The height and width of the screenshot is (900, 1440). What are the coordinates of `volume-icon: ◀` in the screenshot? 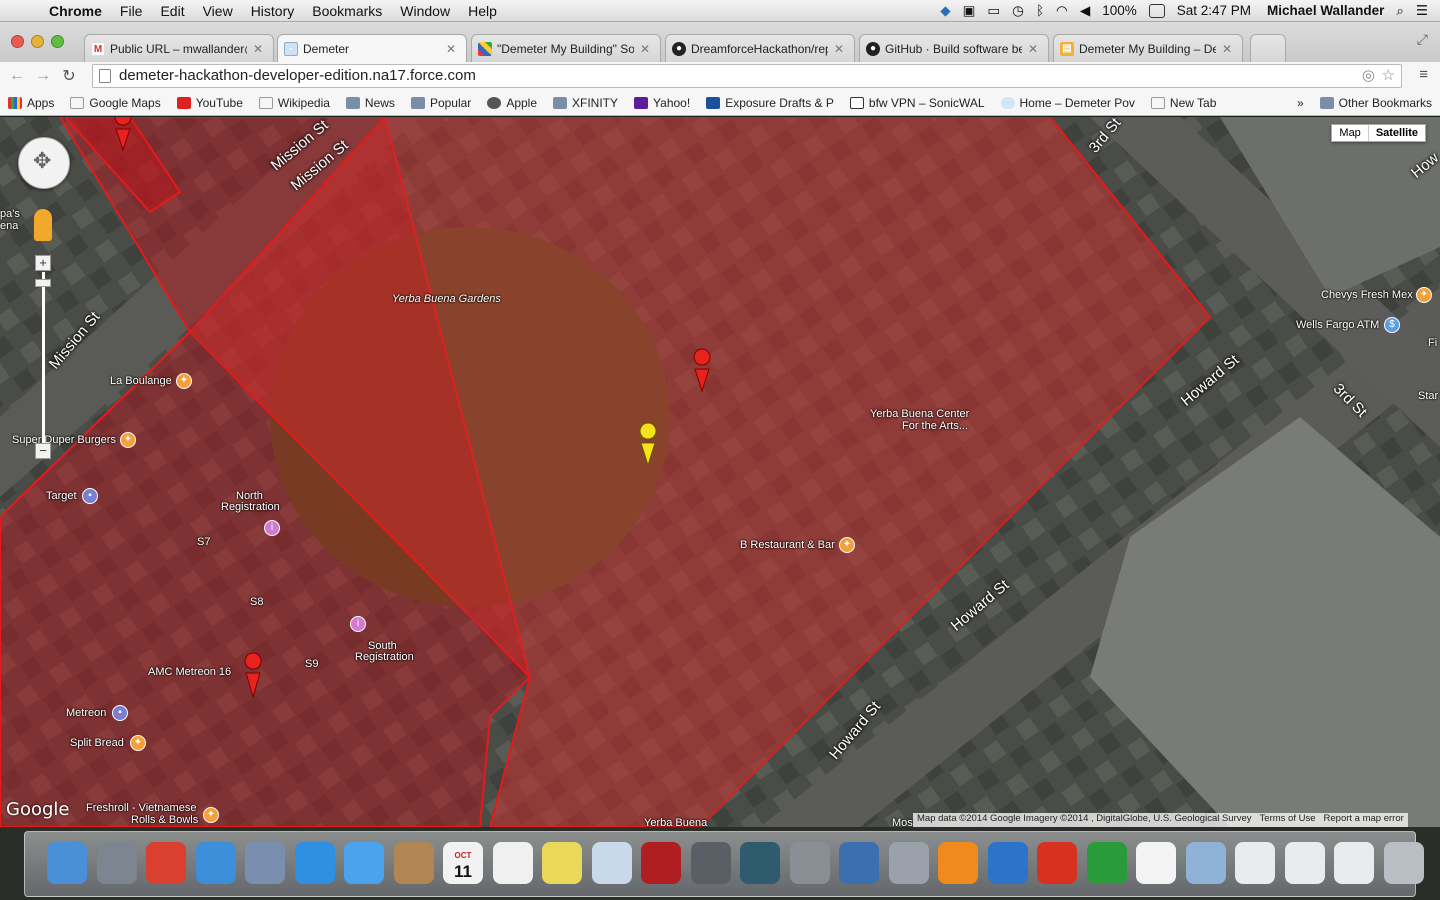 It's located at (1085, 11).